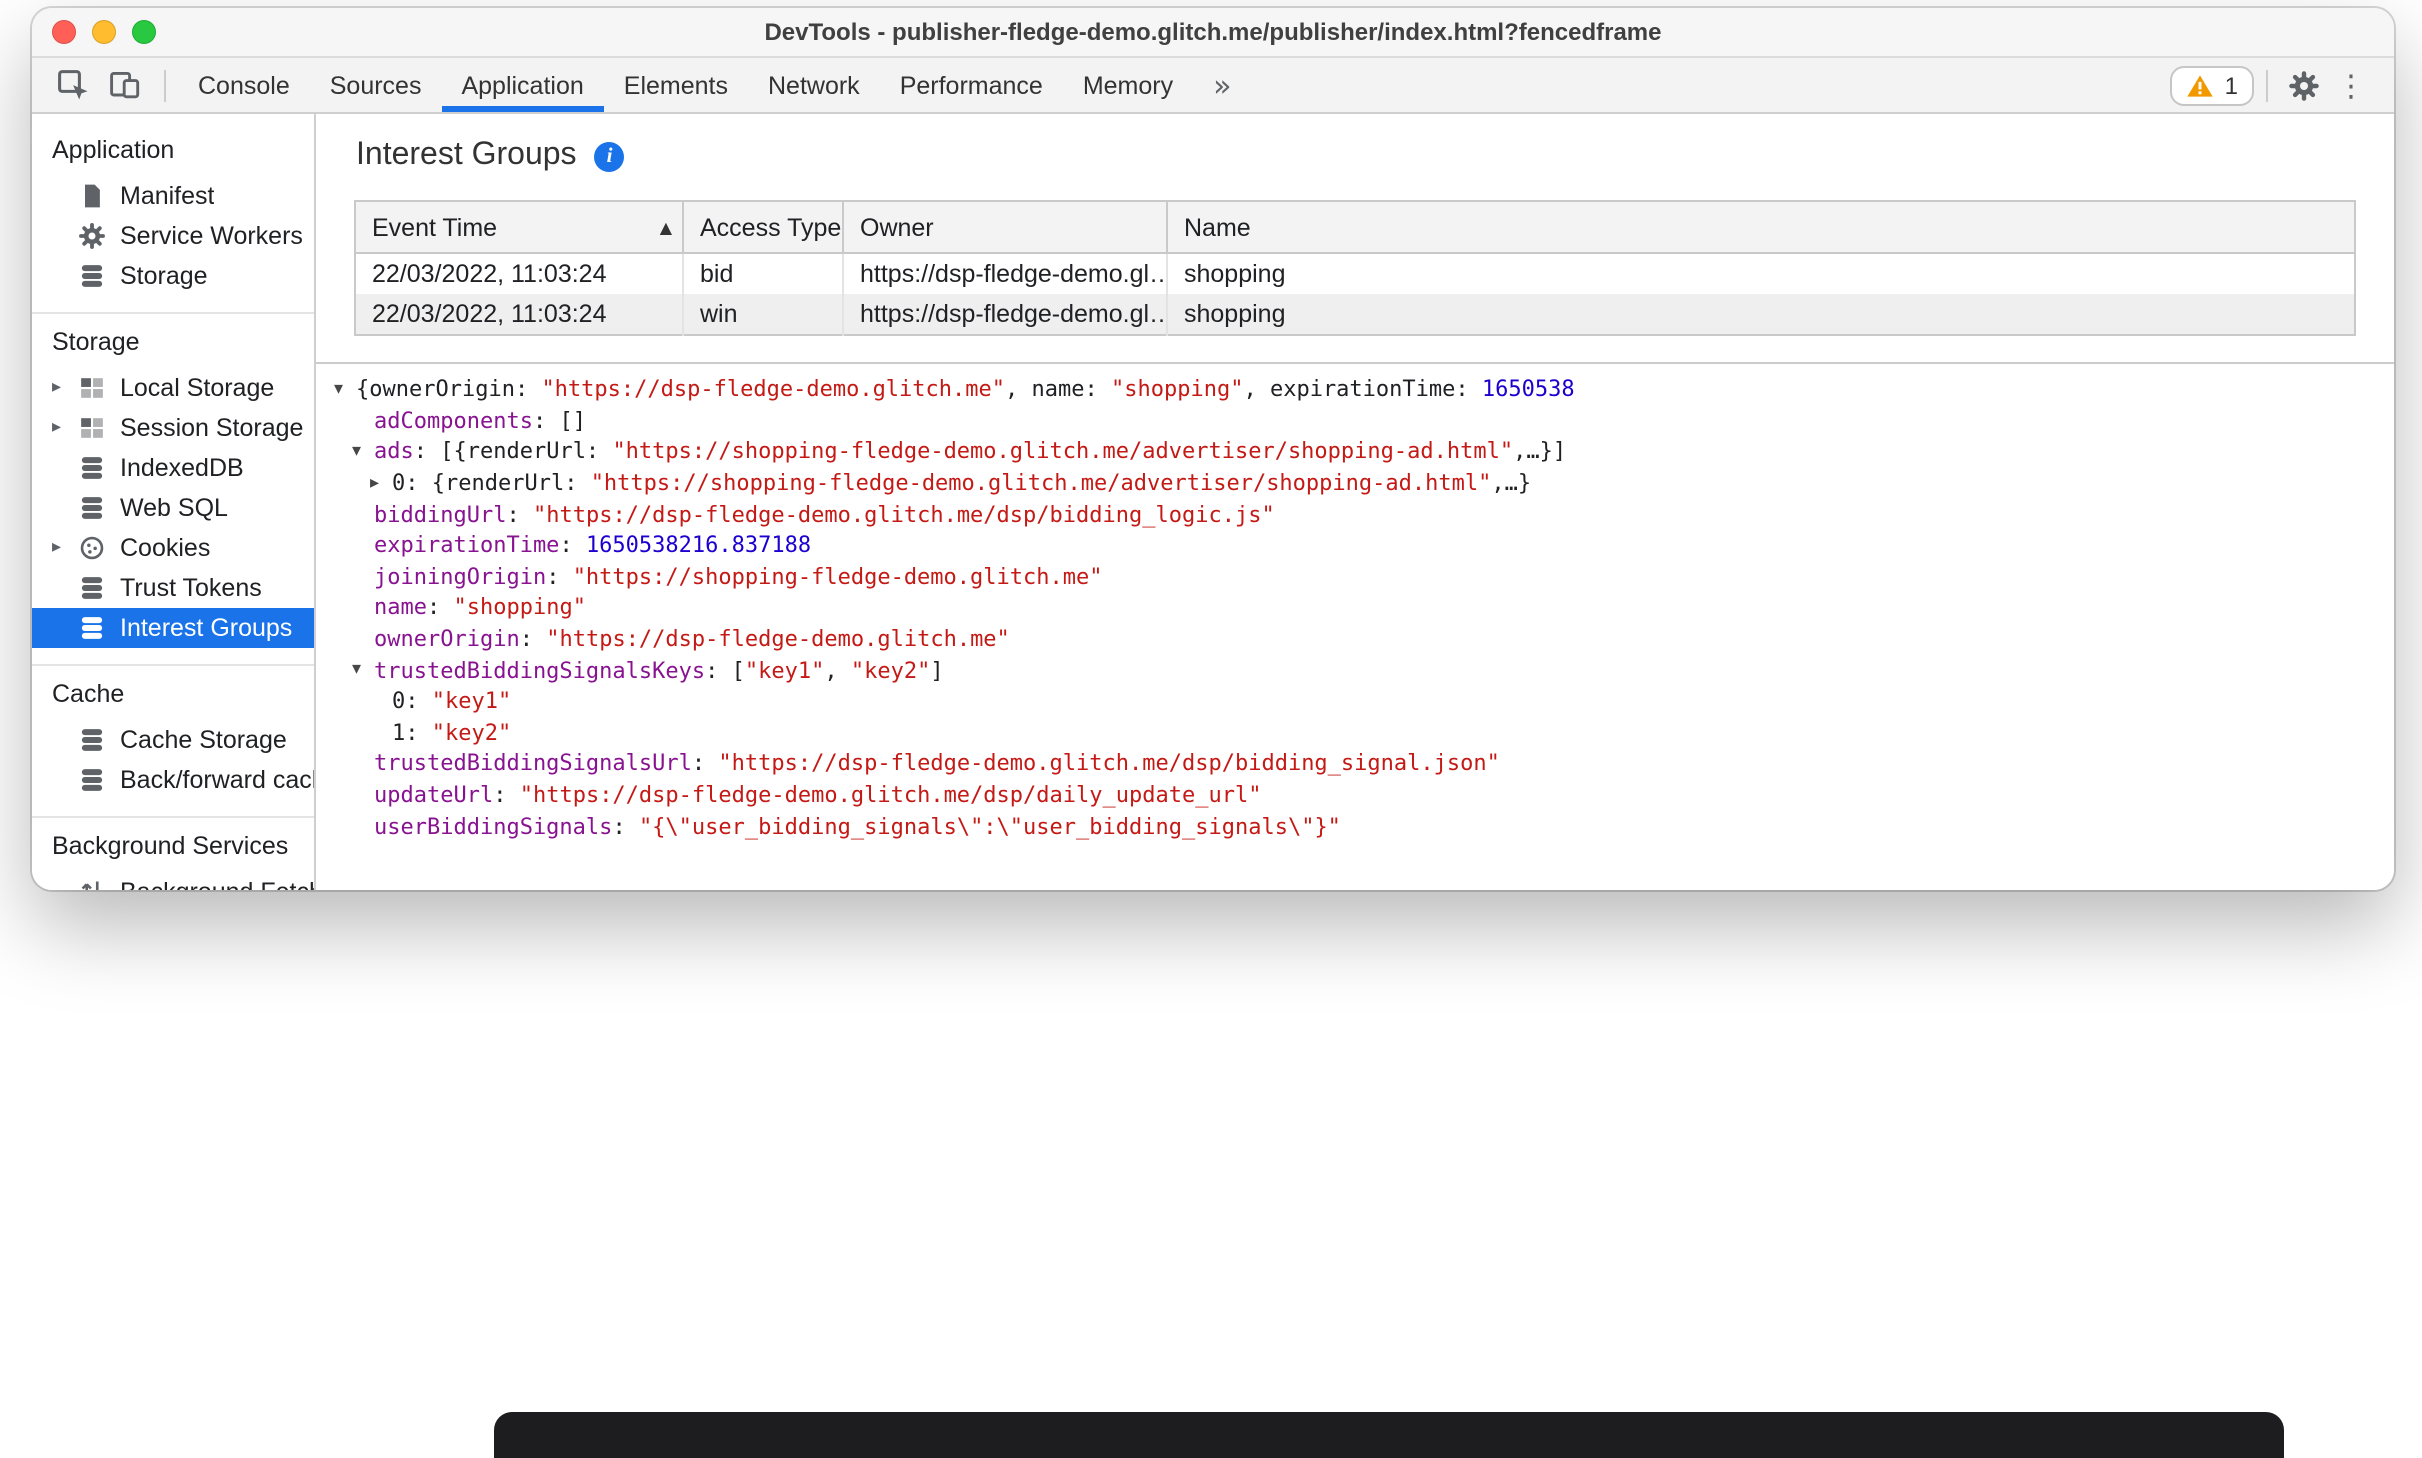  Describe the element at coordinates (113, 150) in the screenshot. I see `sidebar-section-header-application: Application` at that location.